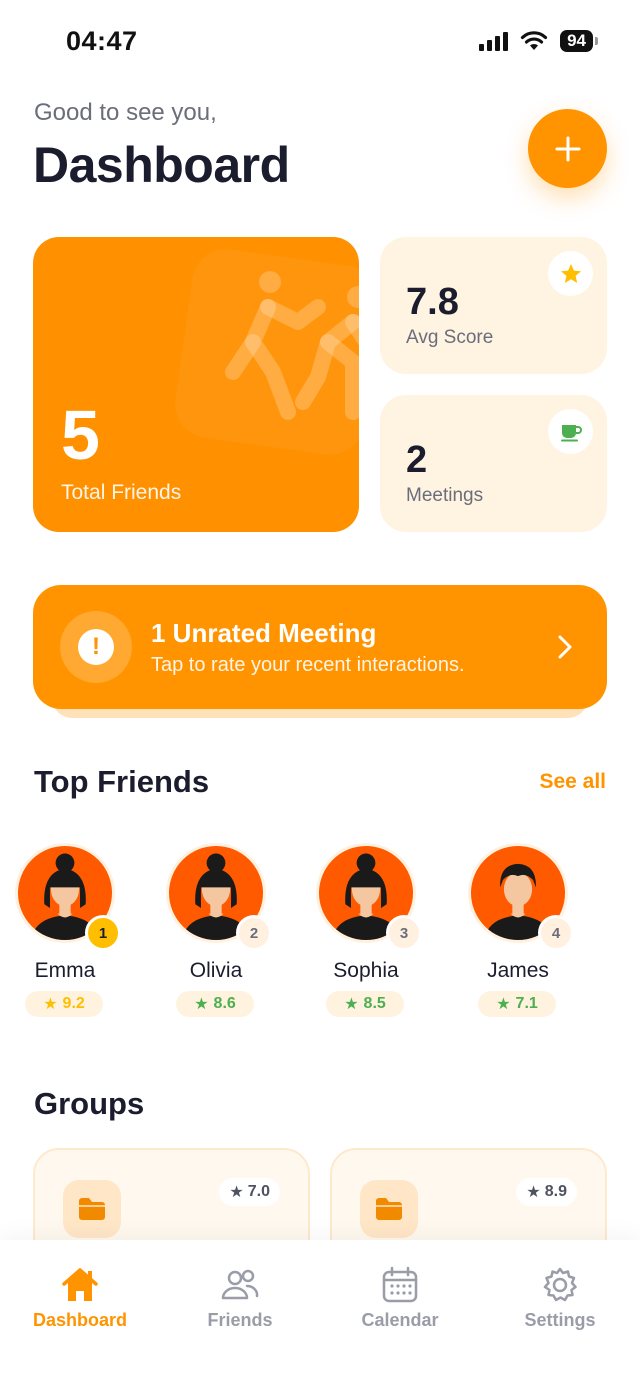 This screenshot has width=640, height=1385. Describe the element at coordinates (526, 1003) in the screenshot. I see `friend-score-value: 7.1` at that location.